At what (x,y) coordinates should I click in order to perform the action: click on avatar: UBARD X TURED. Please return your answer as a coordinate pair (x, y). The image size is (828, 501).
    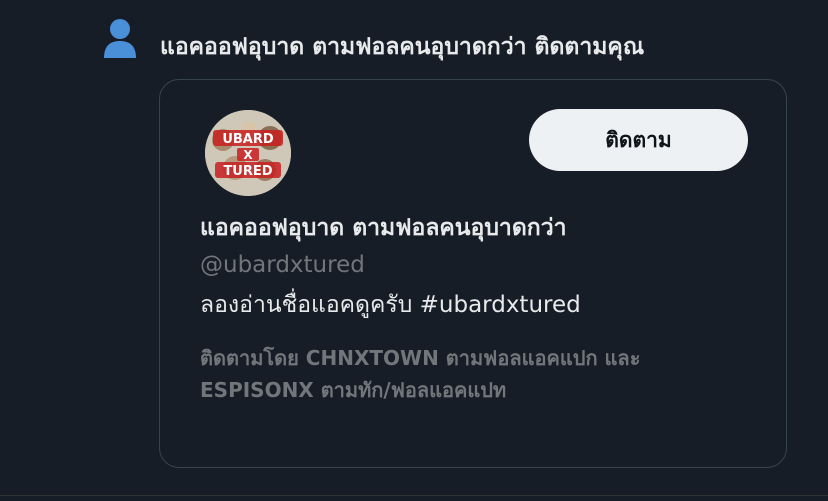
    Looking at the image, I should click on (248, 153).